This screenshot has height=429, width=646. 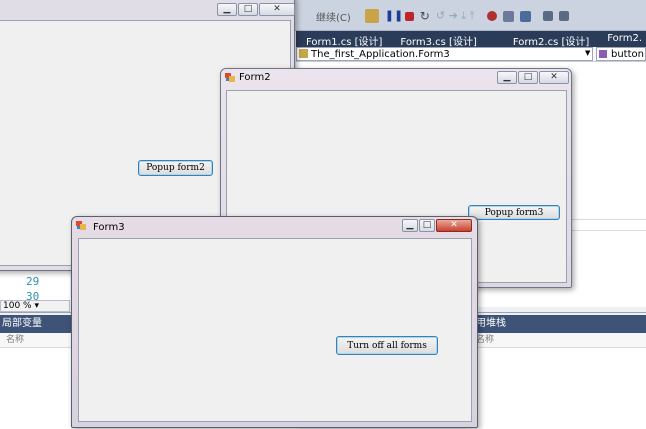 What do you see at coordinates (175, 168) in the screenshot?
I see `popup-form2-button: Popup form2` at bounding box center [175, 168].